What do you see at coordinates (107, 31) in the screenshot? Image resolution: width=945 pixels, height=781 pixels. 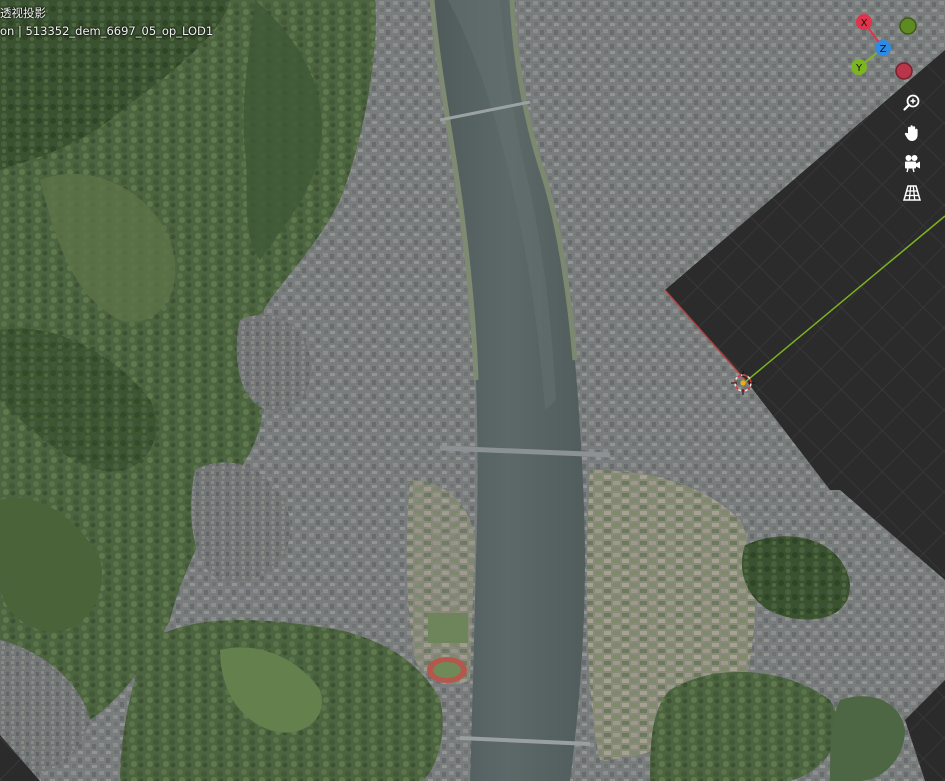 I see `object-info-label: on | 513352_dem_6697_05_op_LOD1` at bounding box center [107, 31].